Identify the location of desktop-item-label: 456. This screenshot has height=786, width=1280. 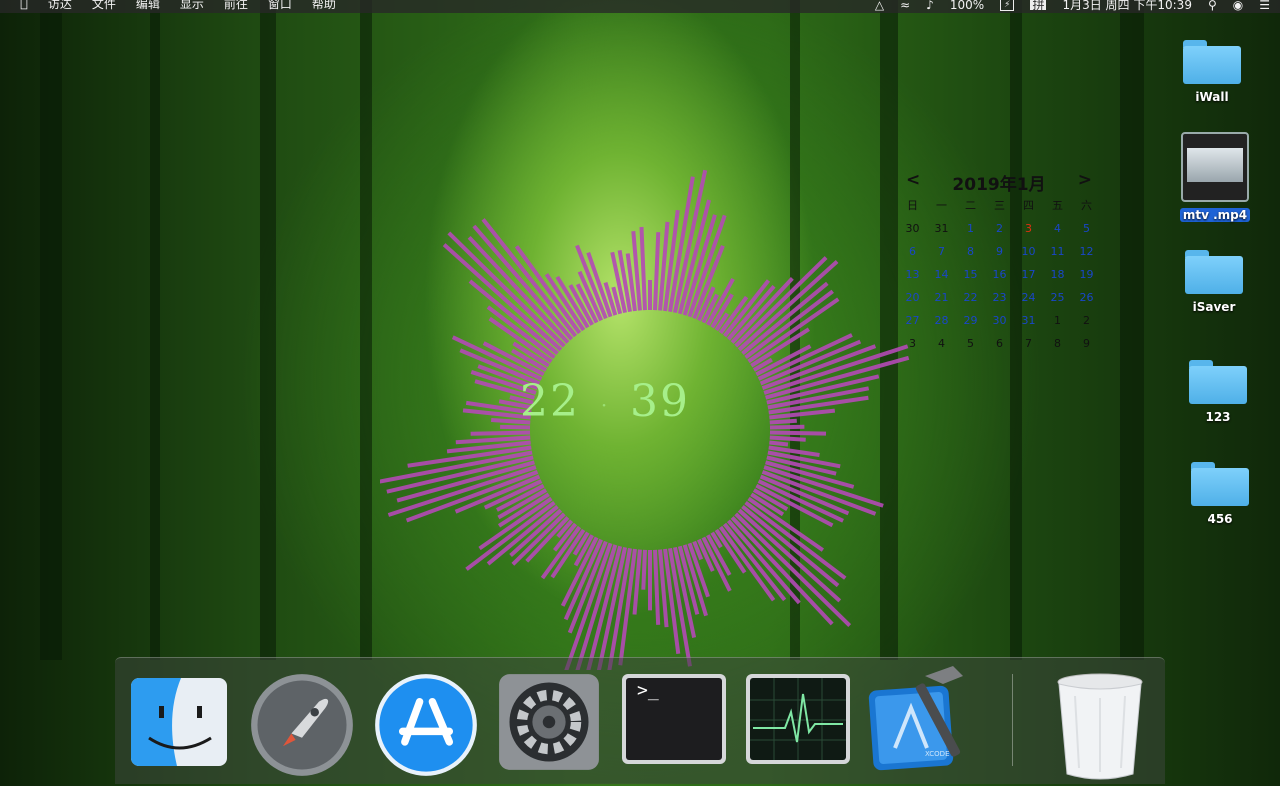
(1220, 519).